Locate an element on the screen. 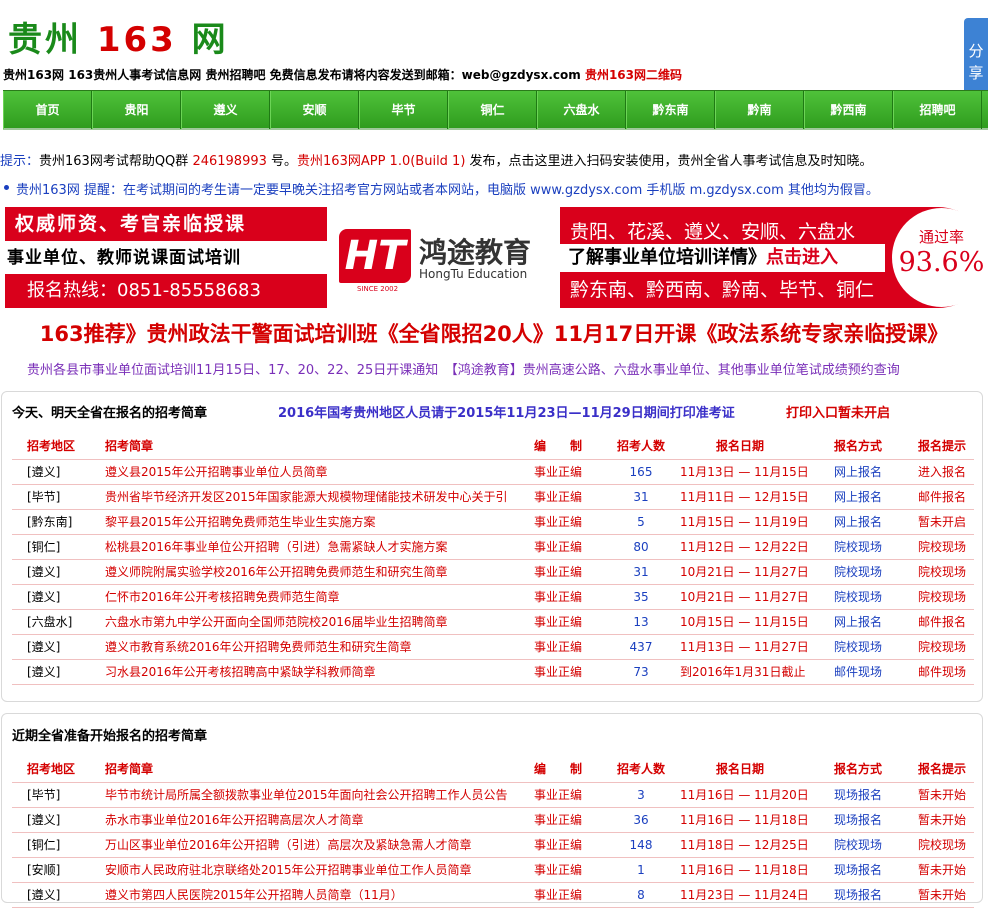  row-date: 11月11日 — 12月15日 is located at coordinates (744, 497).